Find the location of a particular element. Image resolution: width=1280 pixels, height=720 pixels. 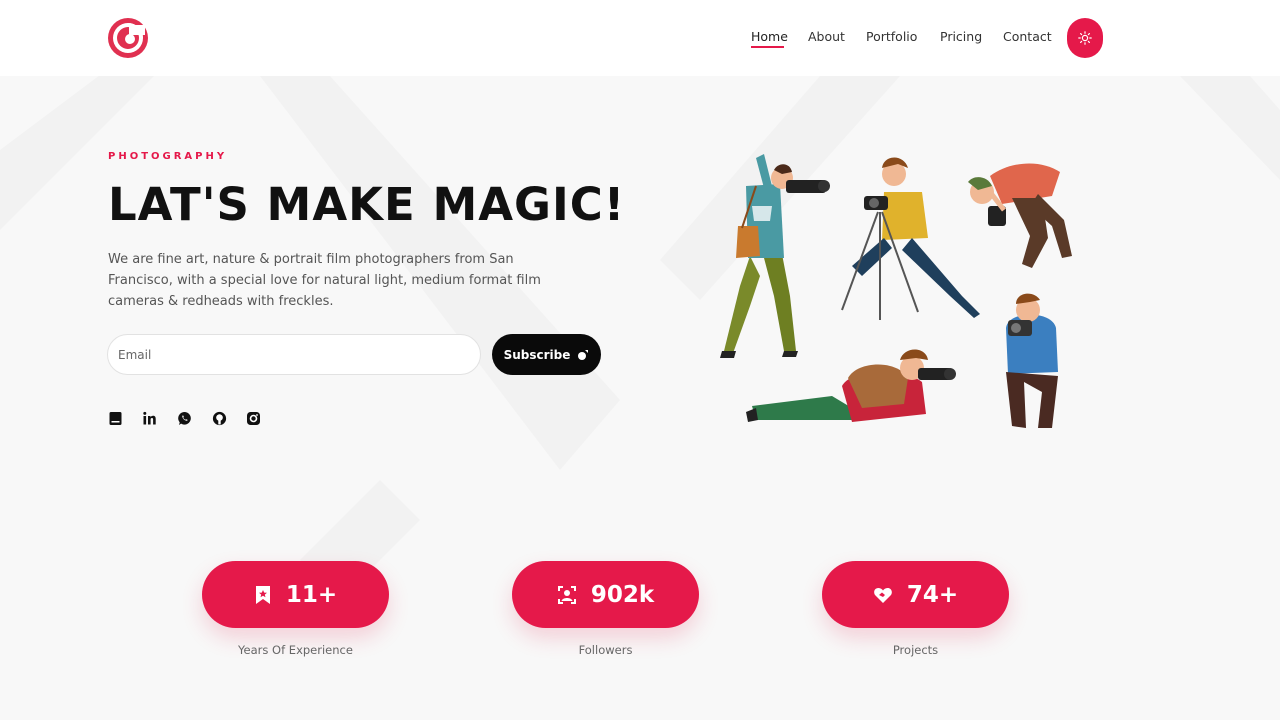

paper-plane-icon is located at coordinates (583, 354).